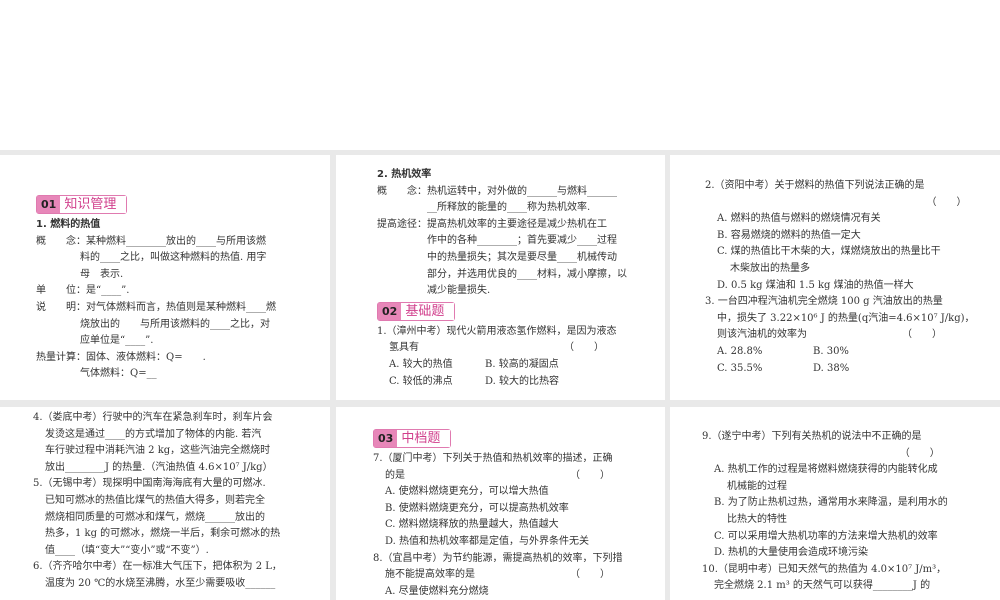 Image resolution: width=1000 pixels, height=600 pixels. I want to click on text-line: 概 念：某种燃料________放出的____与所用该燃, so click(151, 241).